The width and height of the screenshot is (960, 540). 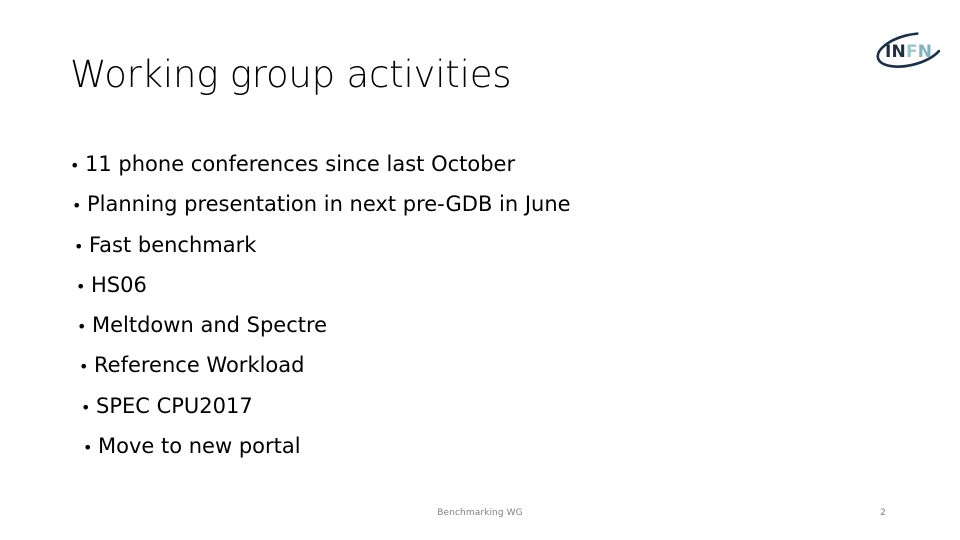 I want to click on list-item-label: Move to new portal, so click(x=199, y=446).